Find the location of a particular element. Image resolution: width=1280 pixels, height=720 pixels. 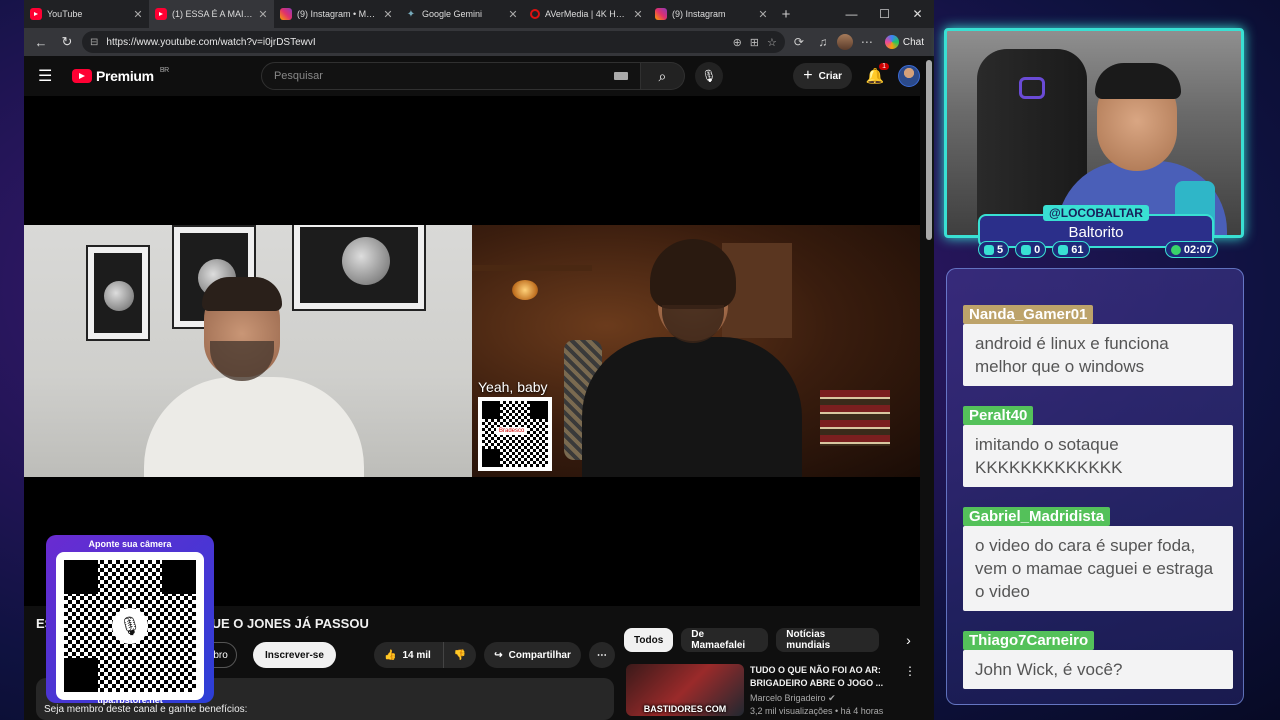

new-tab-button: + is located at coordinates (786, 14).